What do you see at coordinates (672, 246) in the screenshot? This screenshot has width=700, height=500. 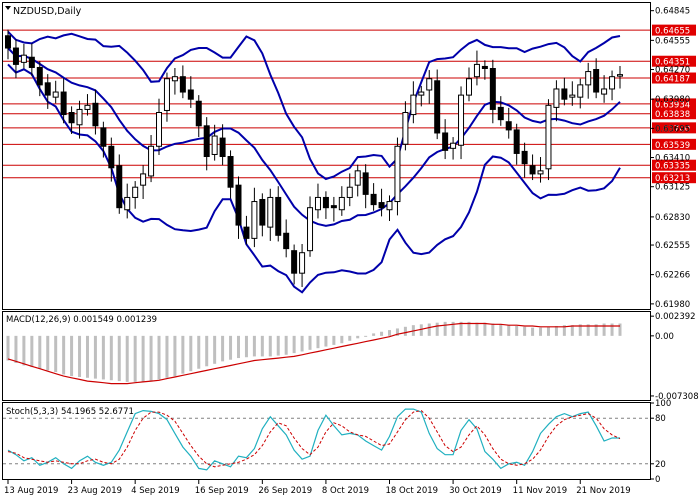 I see `price-tick-label: 0.62555` at bounding box center [672, 246].